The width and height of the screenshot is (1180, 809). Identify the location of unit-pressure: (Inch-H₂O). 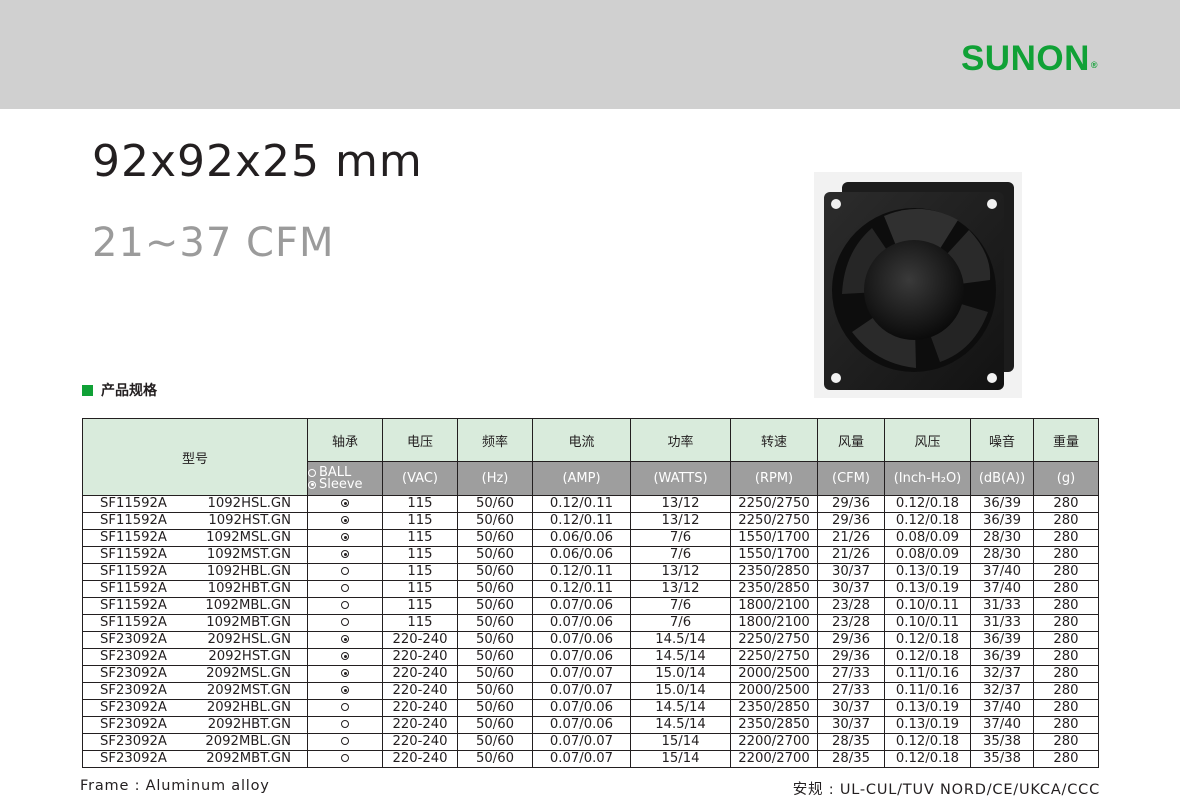
(927, 478).